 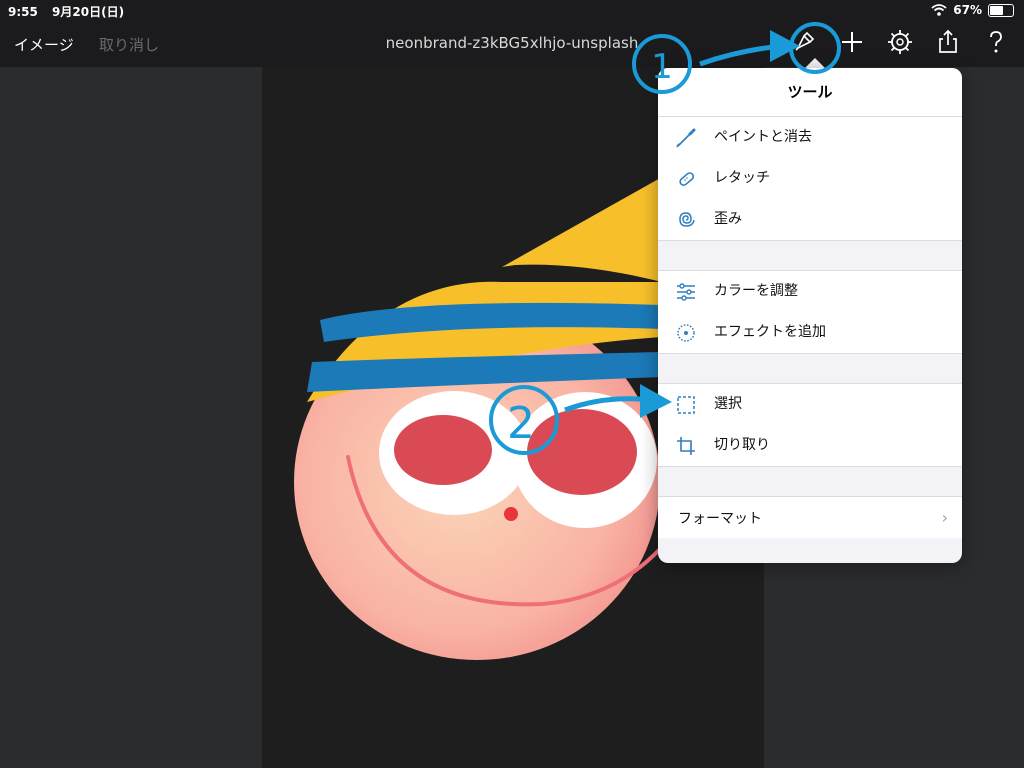 What do you see at coordinates (838, 292) in the screenshot?
I see `adjust-color-label: カラーを調整` at bounding box center [838, 292].